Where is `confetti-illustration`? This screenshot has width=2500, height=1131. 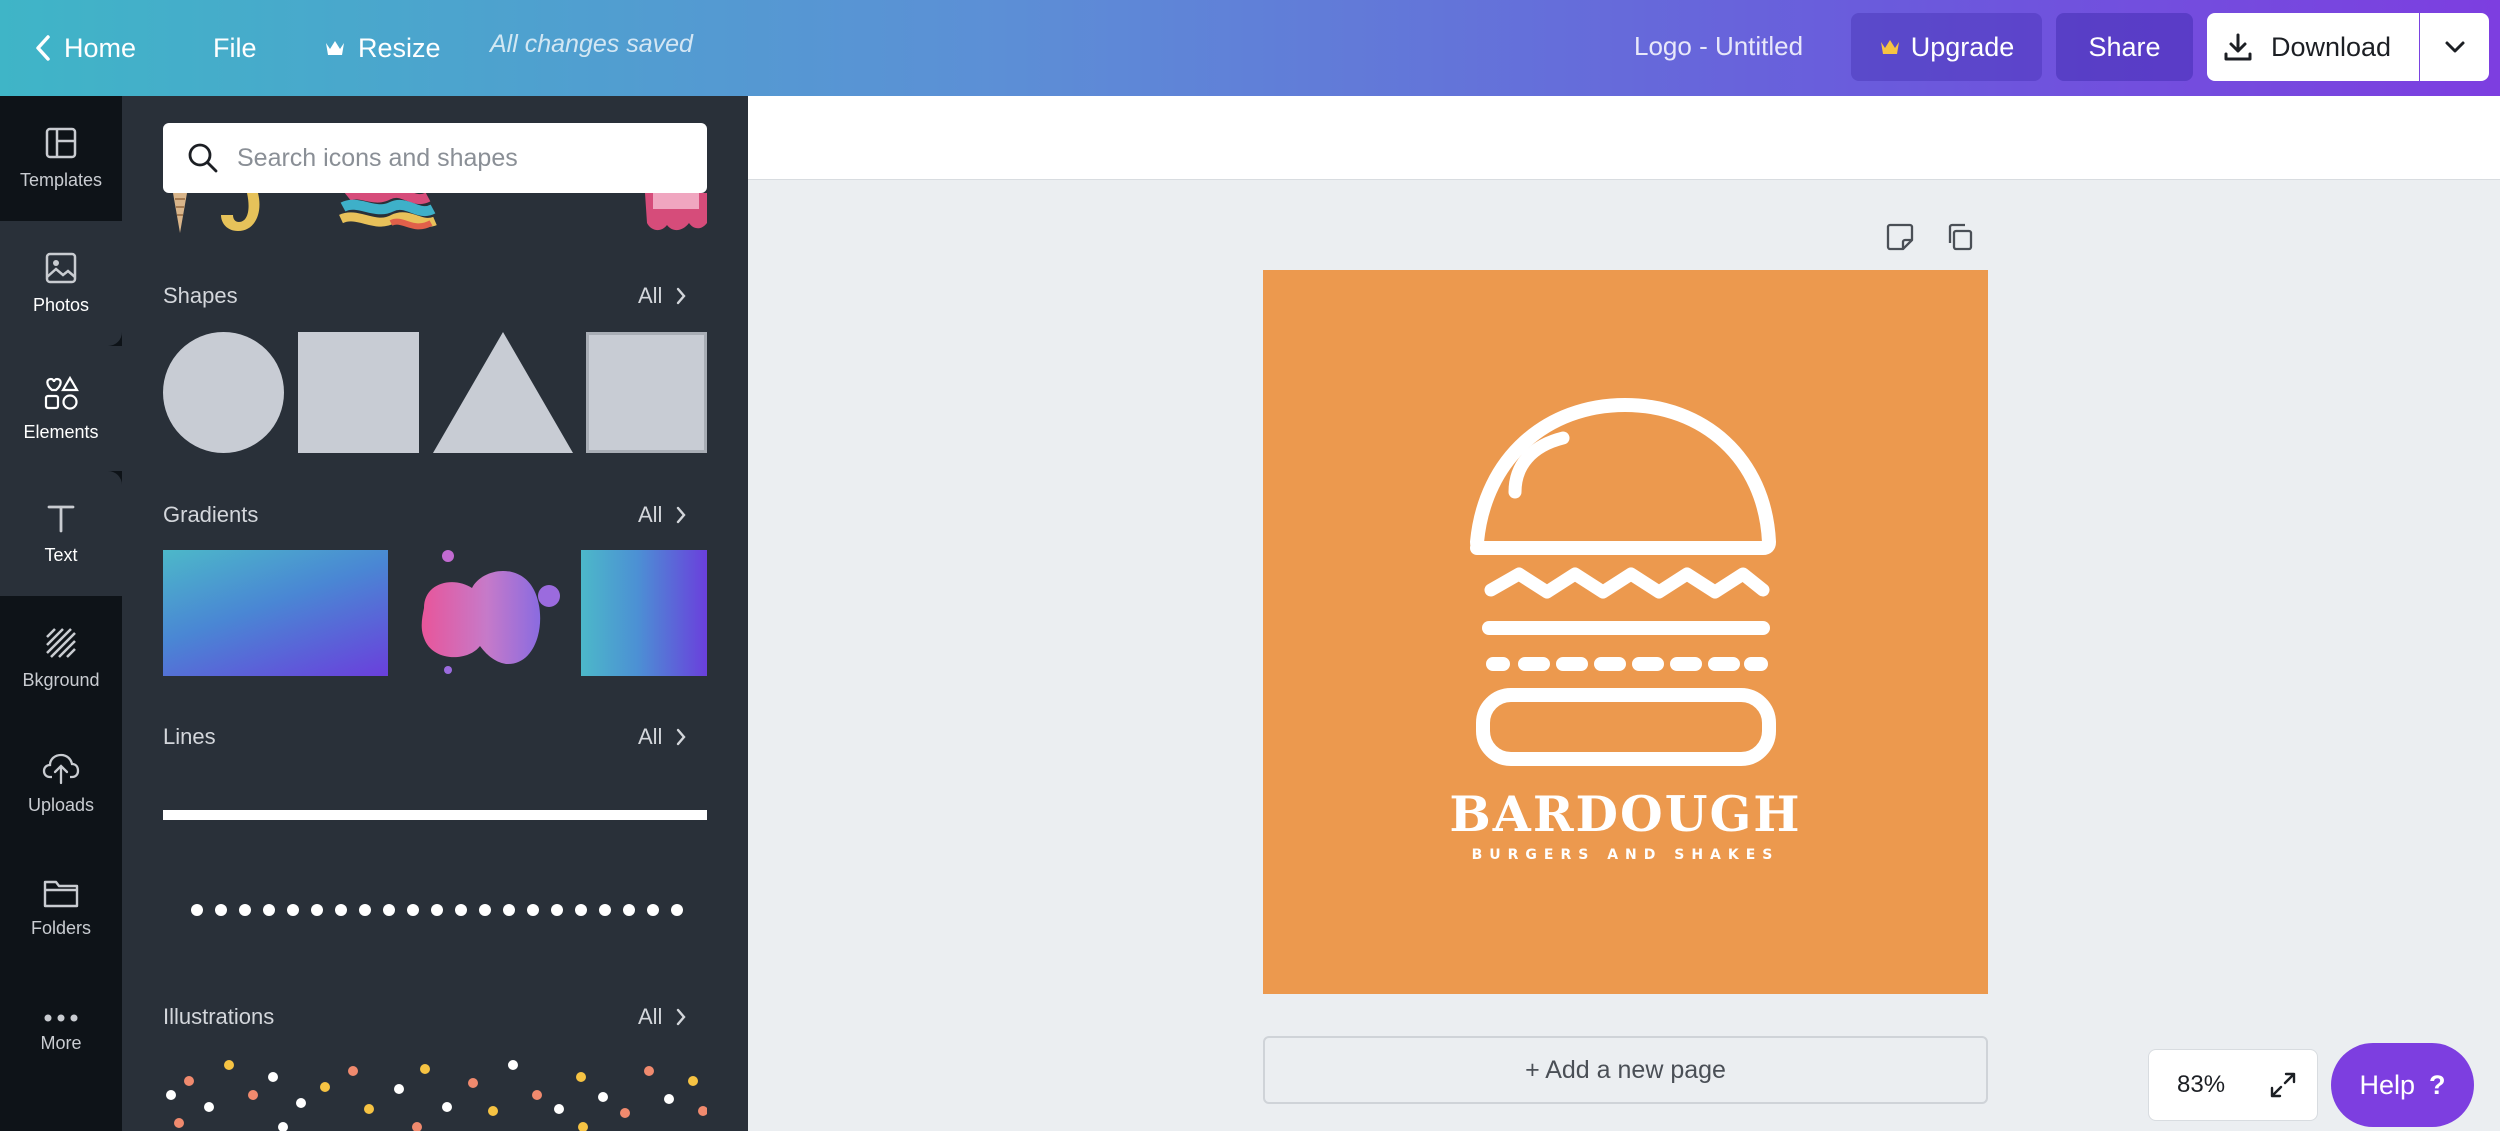 confetti-illustration is located at coordinates (435, 1091).